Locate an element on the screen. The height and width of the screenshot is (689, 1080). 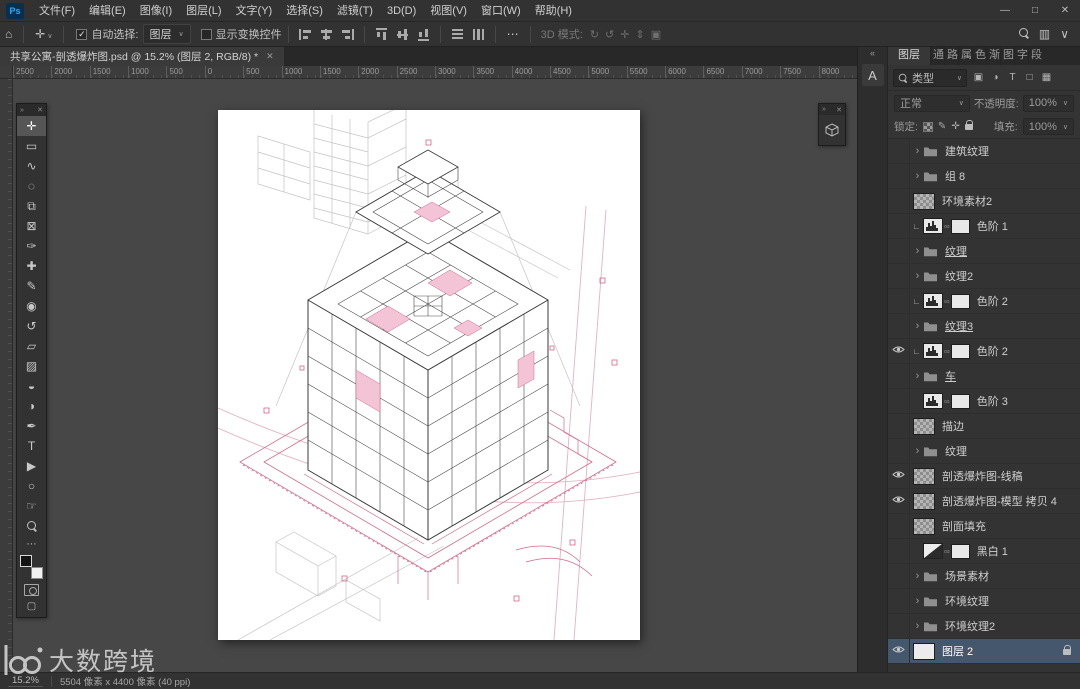
menu-select: 选择(S) is located at coordinates (304, 11).